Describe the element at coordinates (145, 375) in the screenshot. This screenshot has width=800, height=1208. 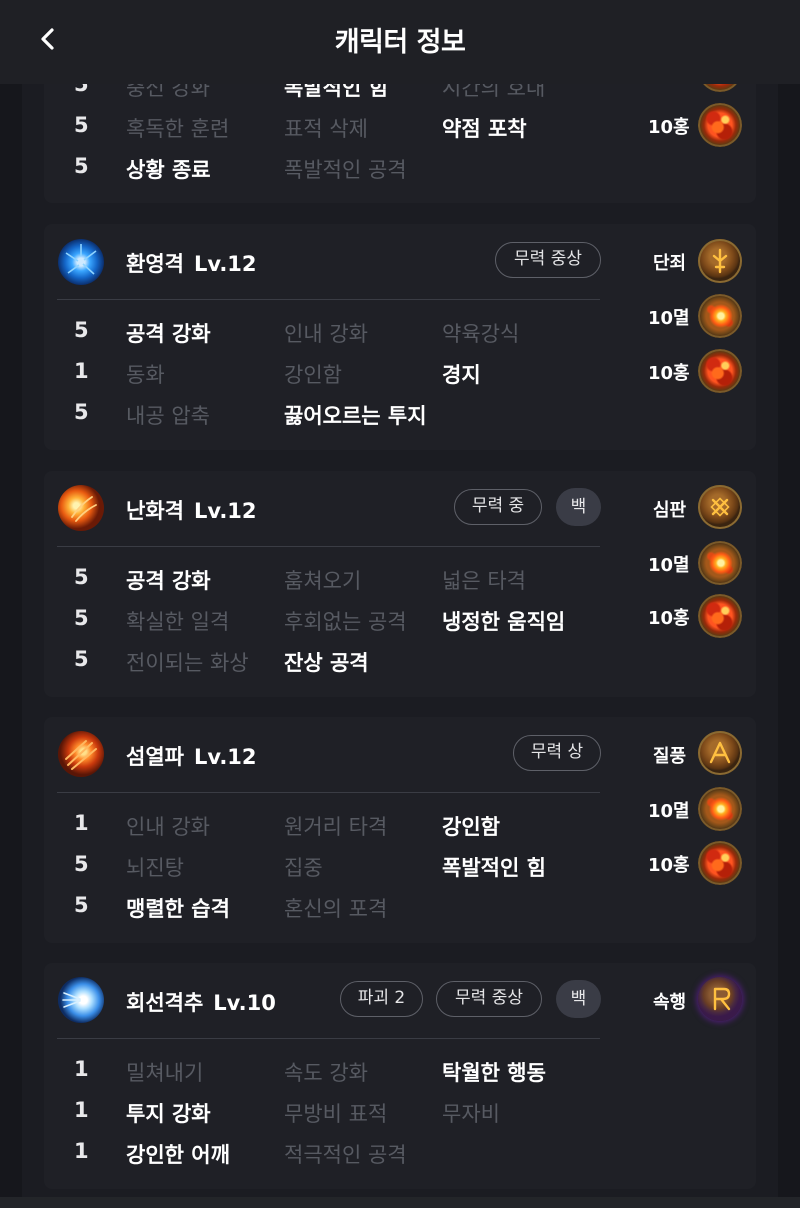
I see `tripod-option: 동화` at that location.